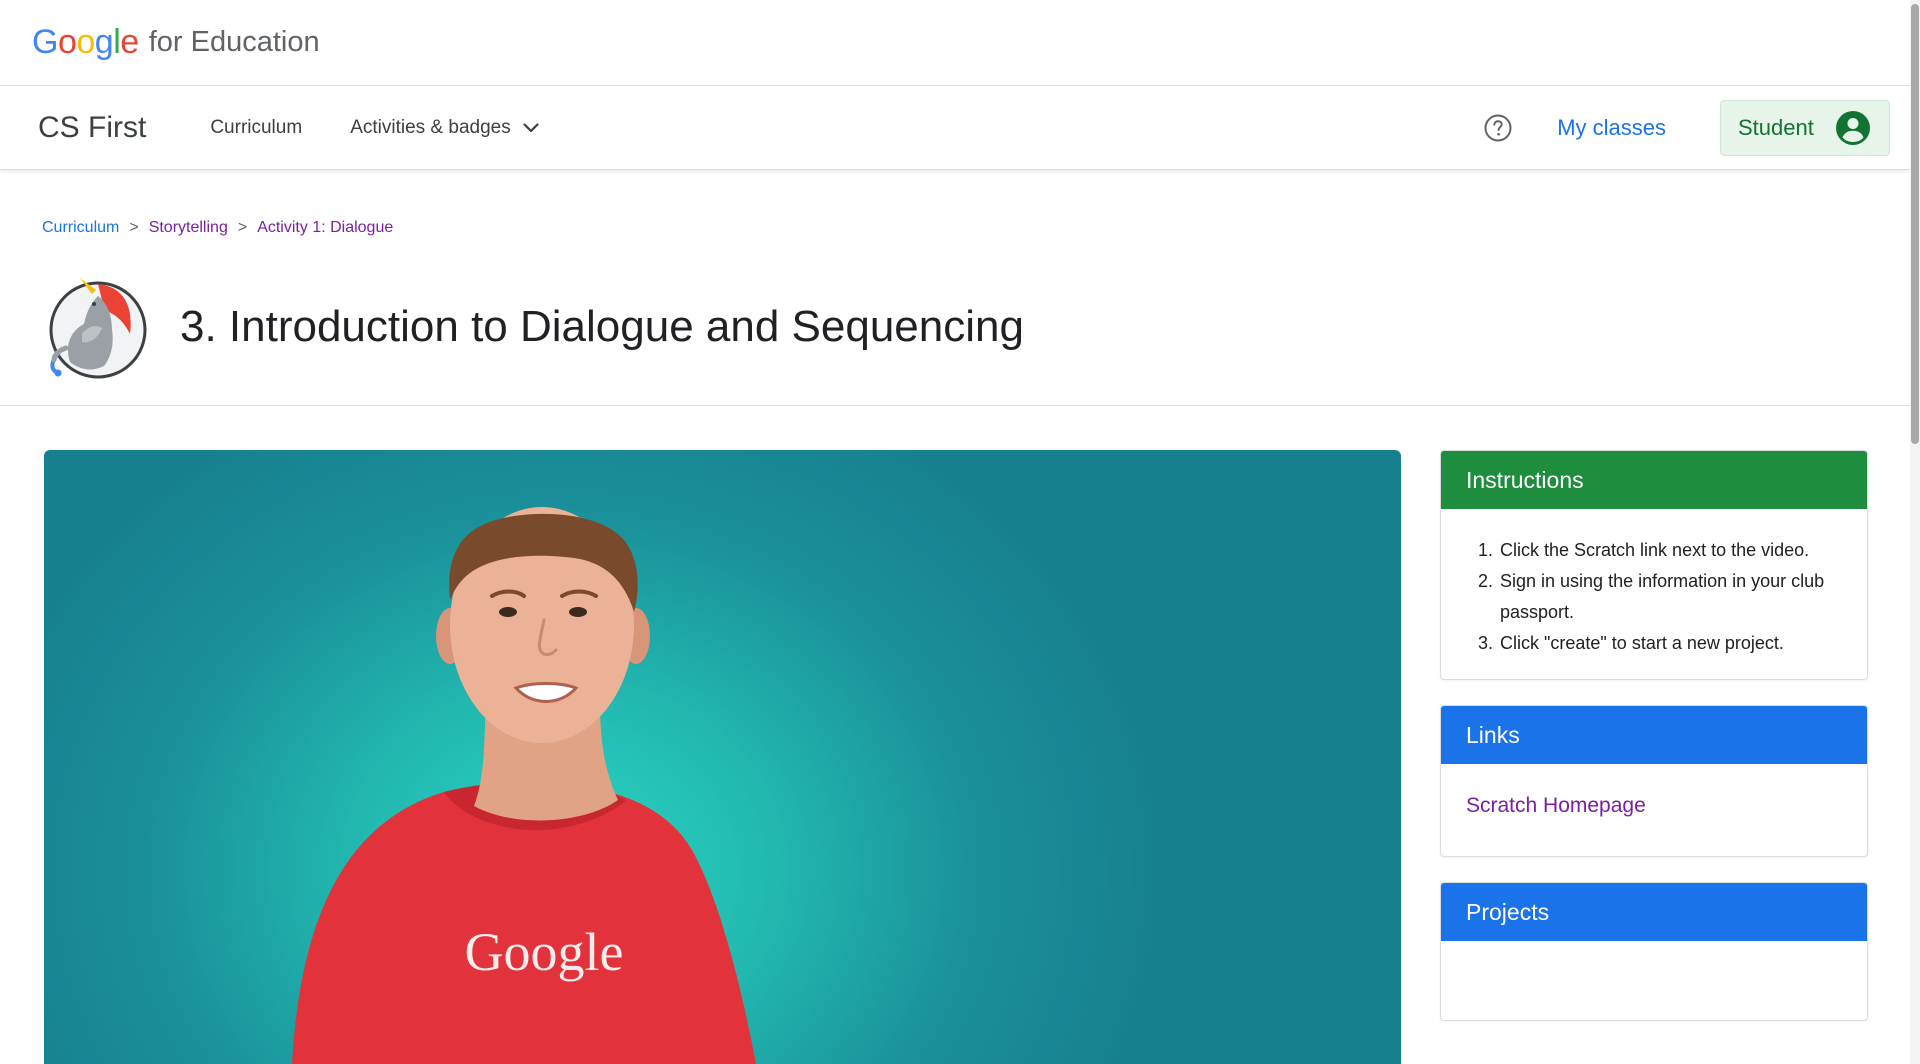 This screenshot has width=1920, height=1064. I want to click on my-classes-link: My classes, so click(1611, 128).